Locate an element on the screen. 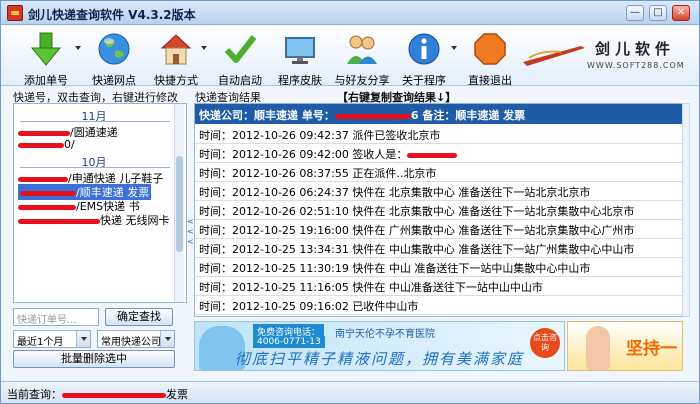 This screenshot has width=700, height=404. info-icon is located at coordinates (424, 49).